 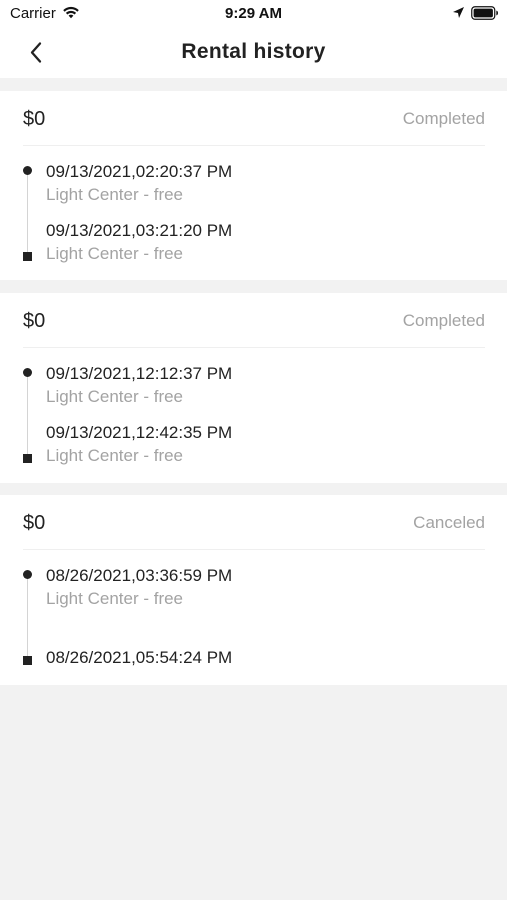 I want to click on page-title: Rental history, so click(x=253, y=51).